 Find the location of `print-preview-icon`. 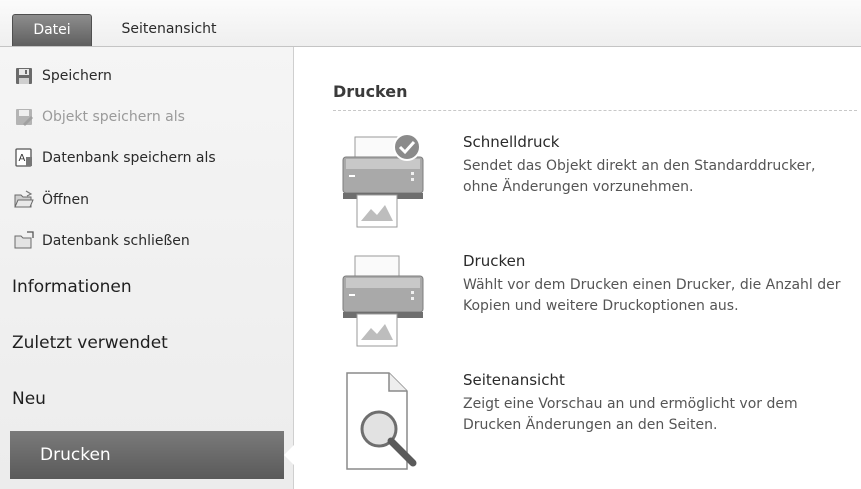

print-preview-icon is located at coordinates (381, 421).